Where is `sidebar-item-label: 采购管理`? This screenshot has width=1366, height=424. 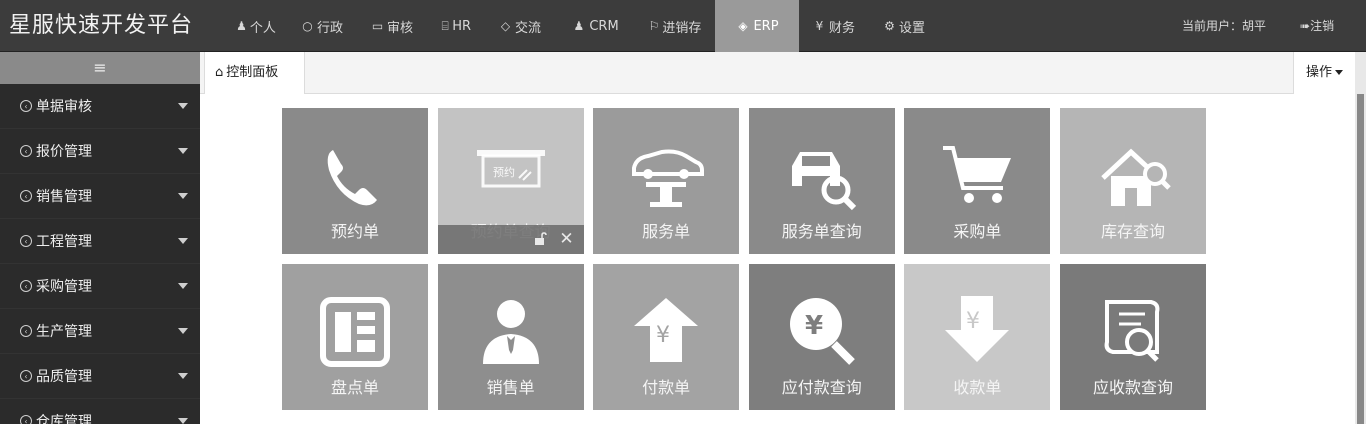 sidebar-item-label: 采购管理 is located at coordinates (64, 287).